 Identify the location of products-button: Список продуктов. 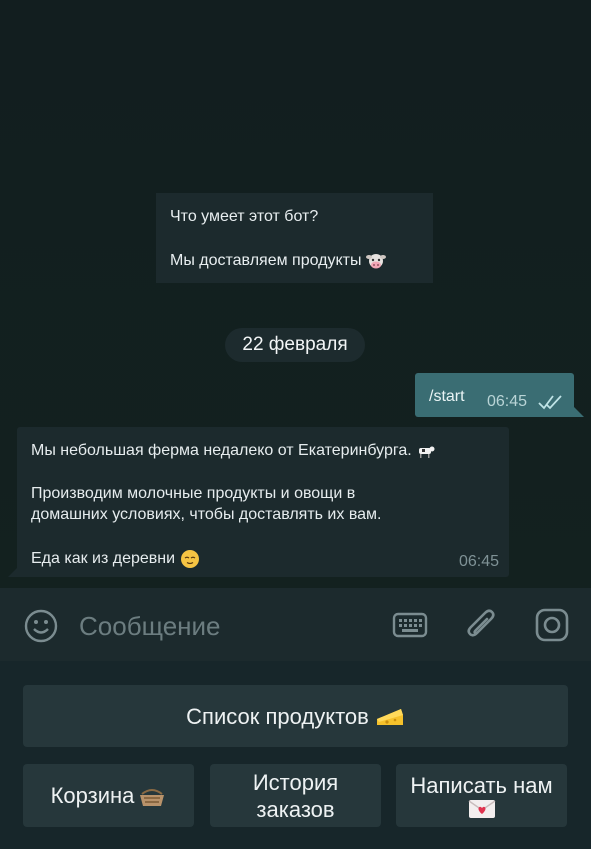
(295, 716).